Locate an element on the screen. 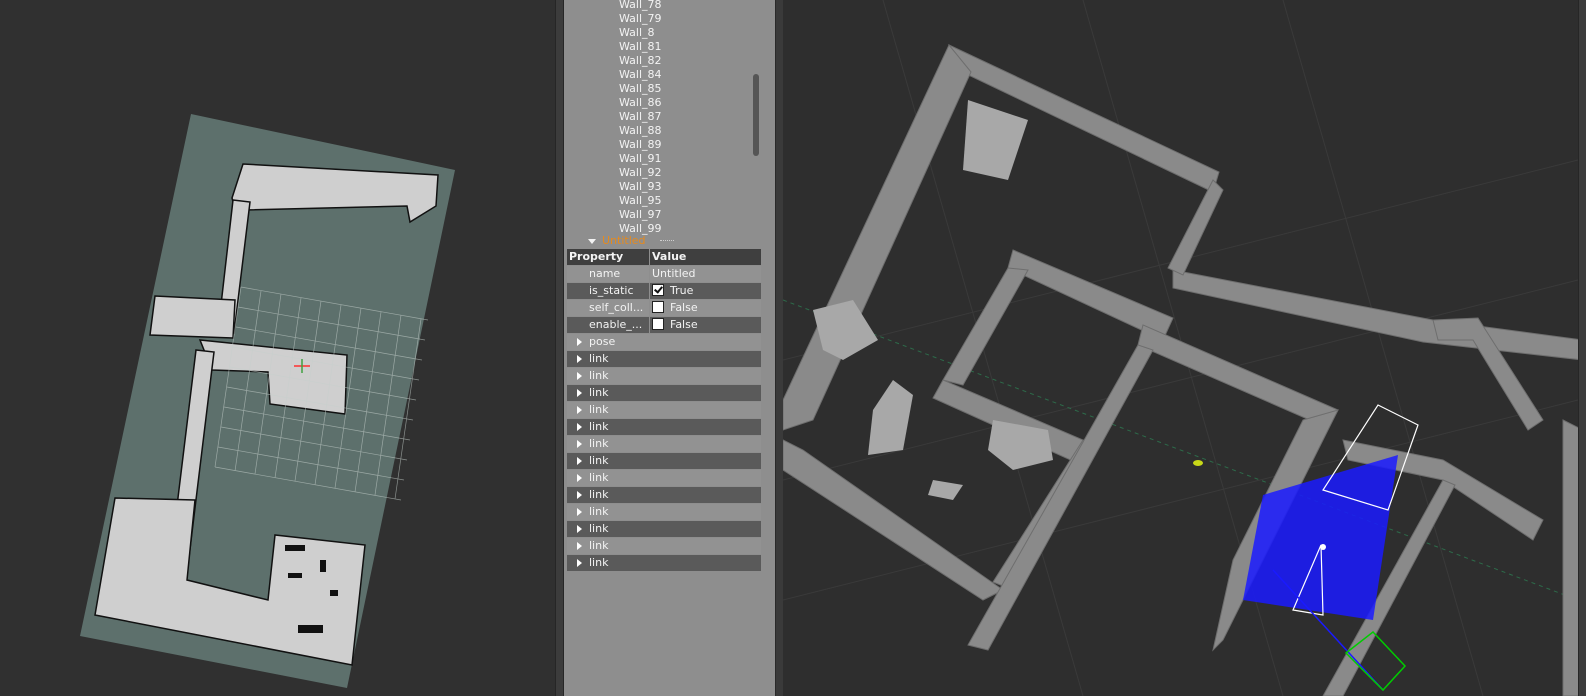 This screenshot has height=696, width=1586. splitter-right is located at coordinates (779, 348).